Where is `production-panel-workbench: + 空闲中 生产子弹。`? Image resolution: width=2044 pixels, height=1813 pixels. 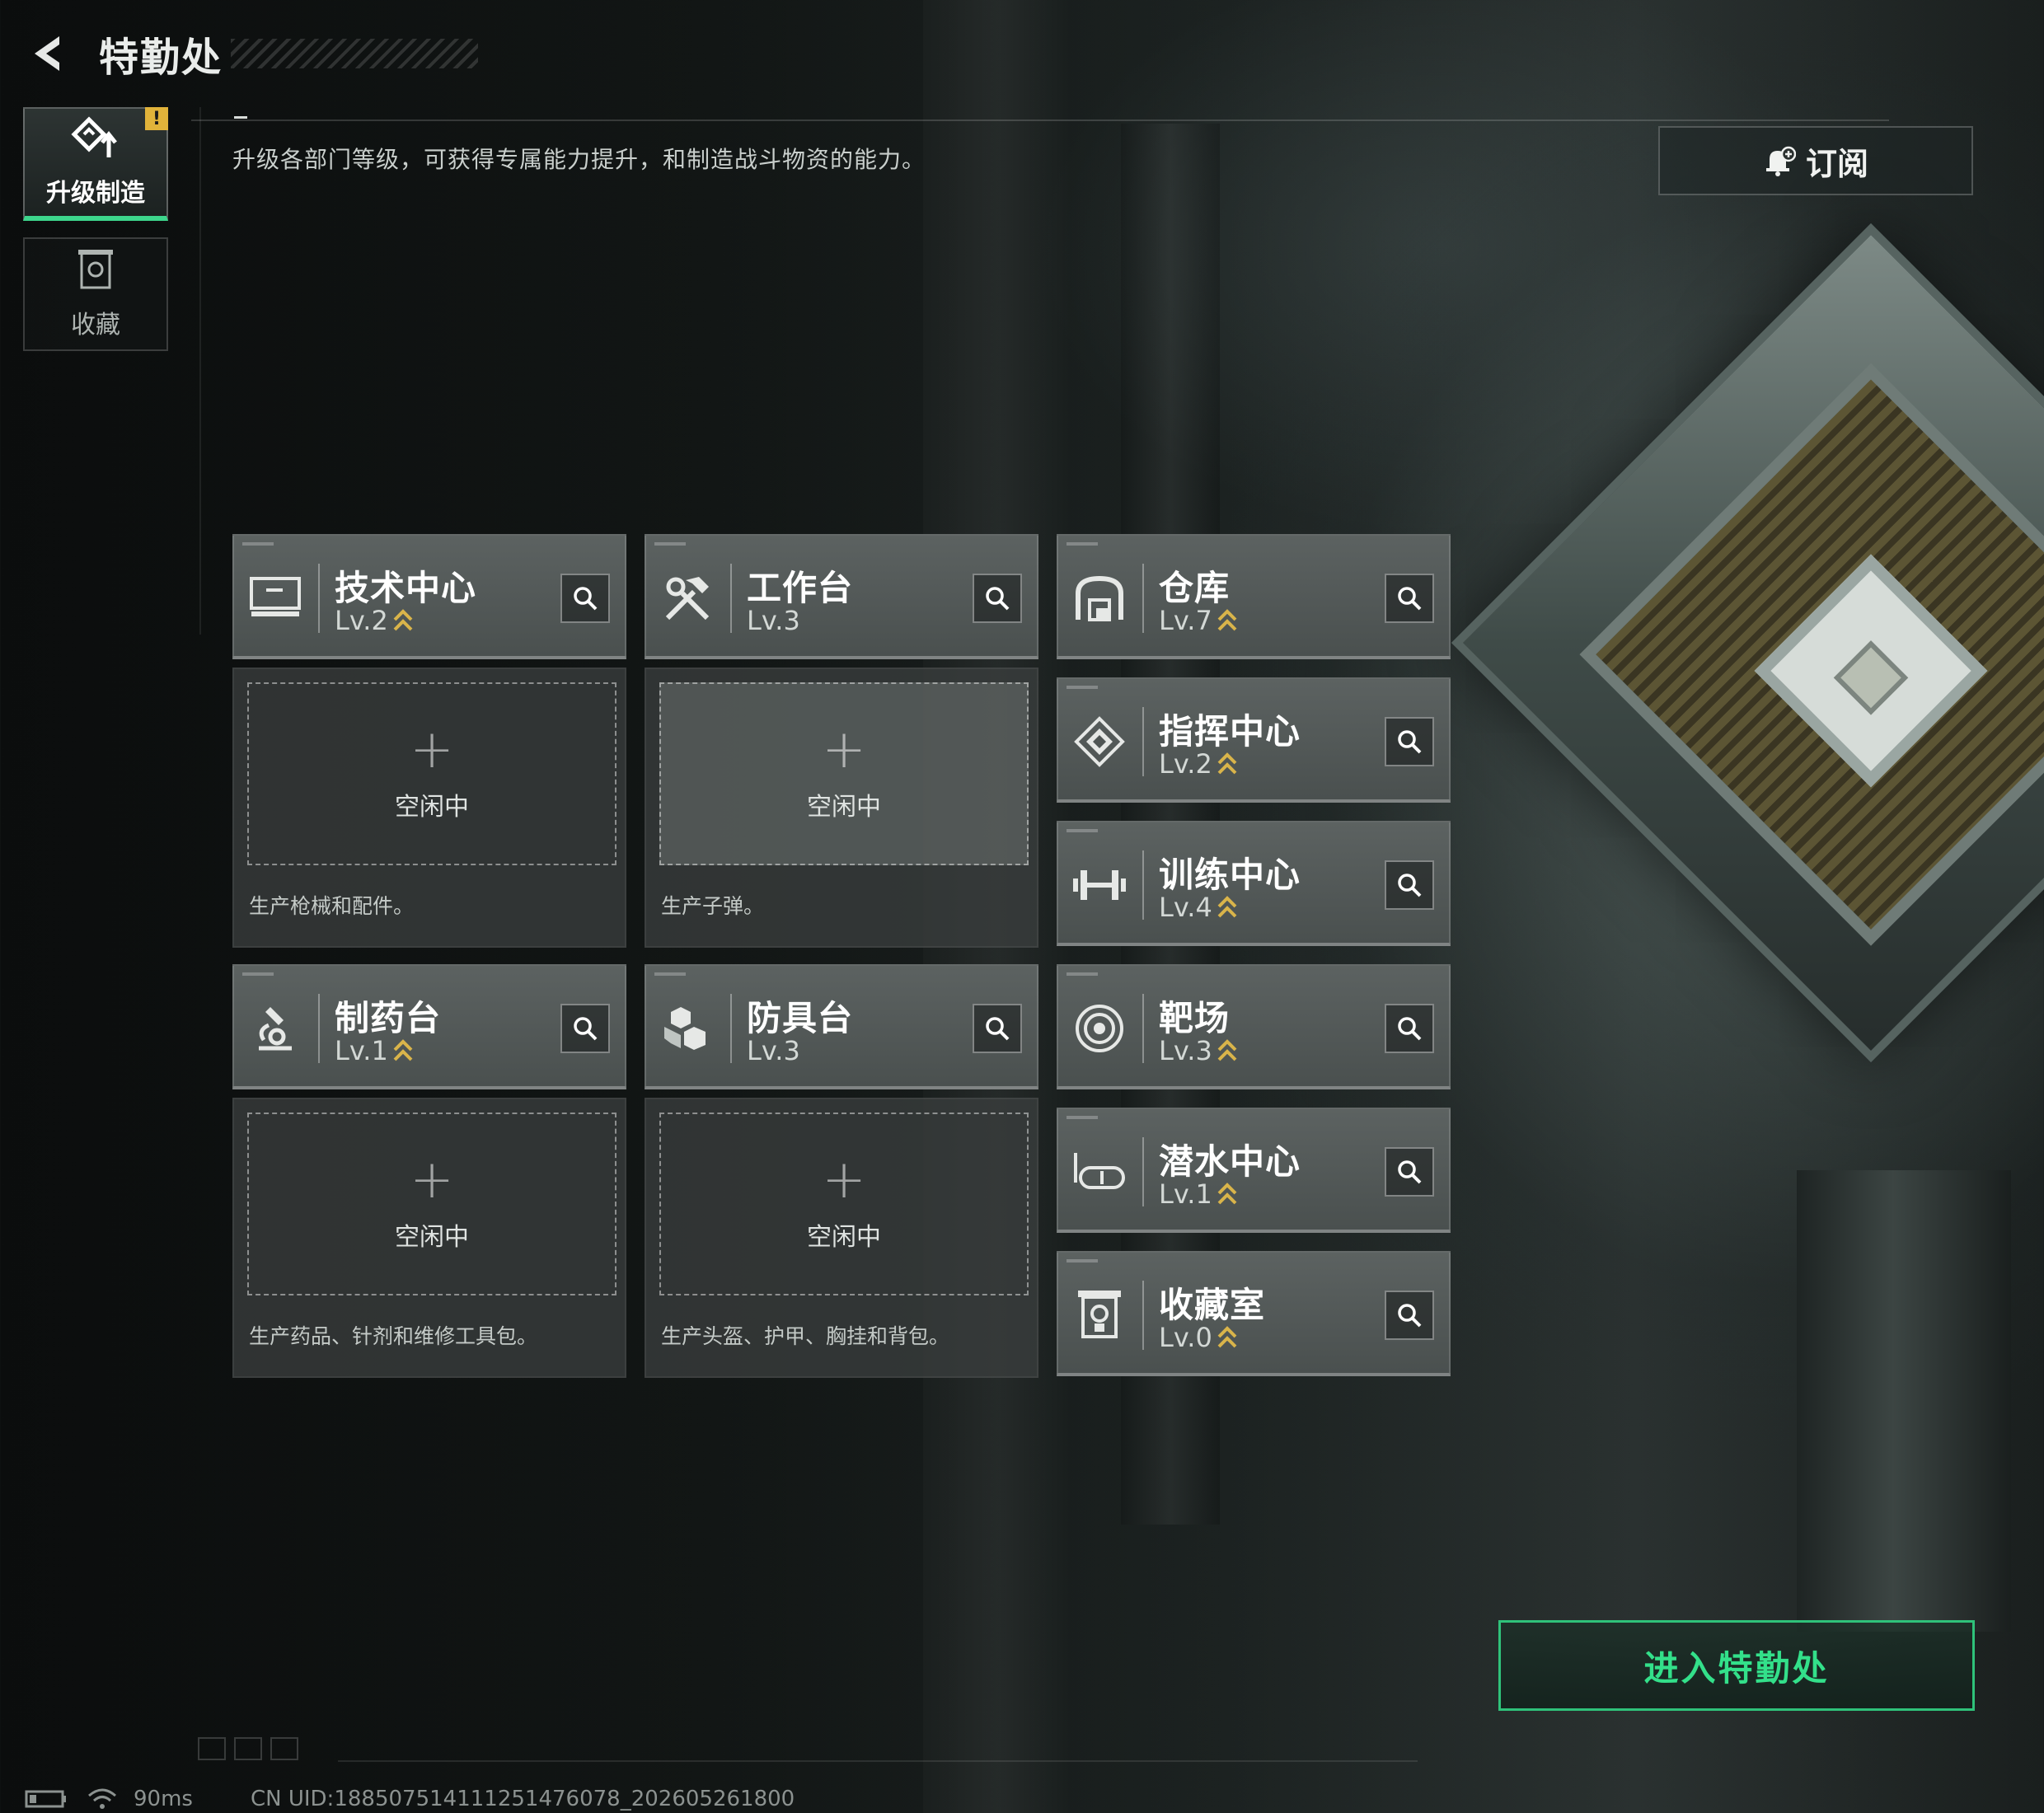
production-panel-workbench: + 空闲中 生产子弹。 is located at coordinates (841, 808).